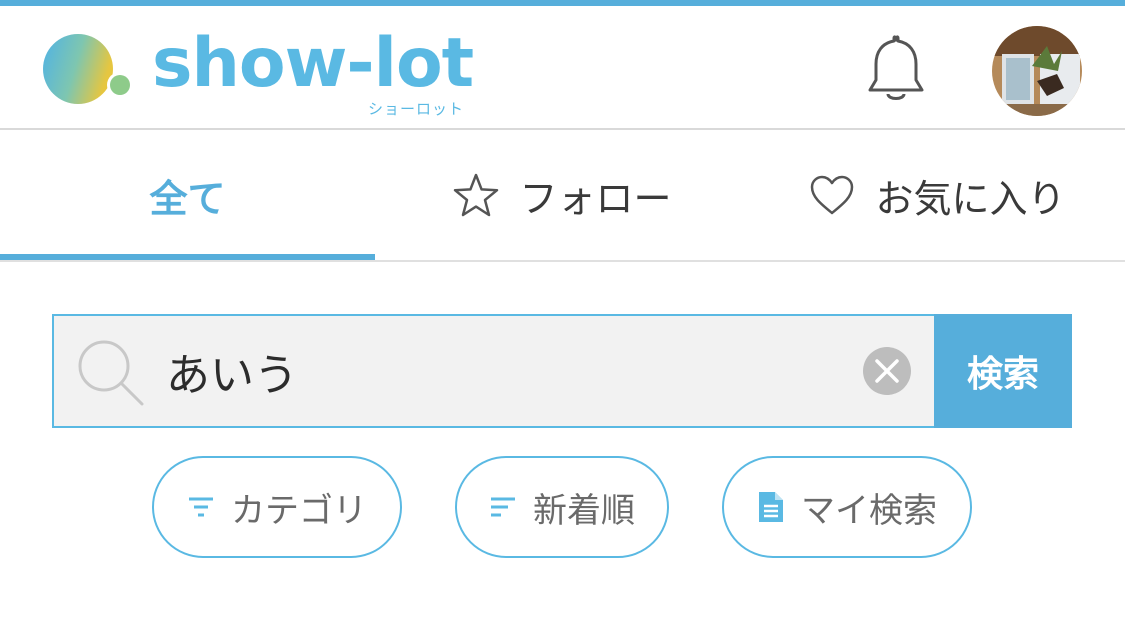 The image size is (1125, 644). Describe the element at coordinates (299, 510) in the screenshot. I see `category-filter-label: カテゴリ` at that location.